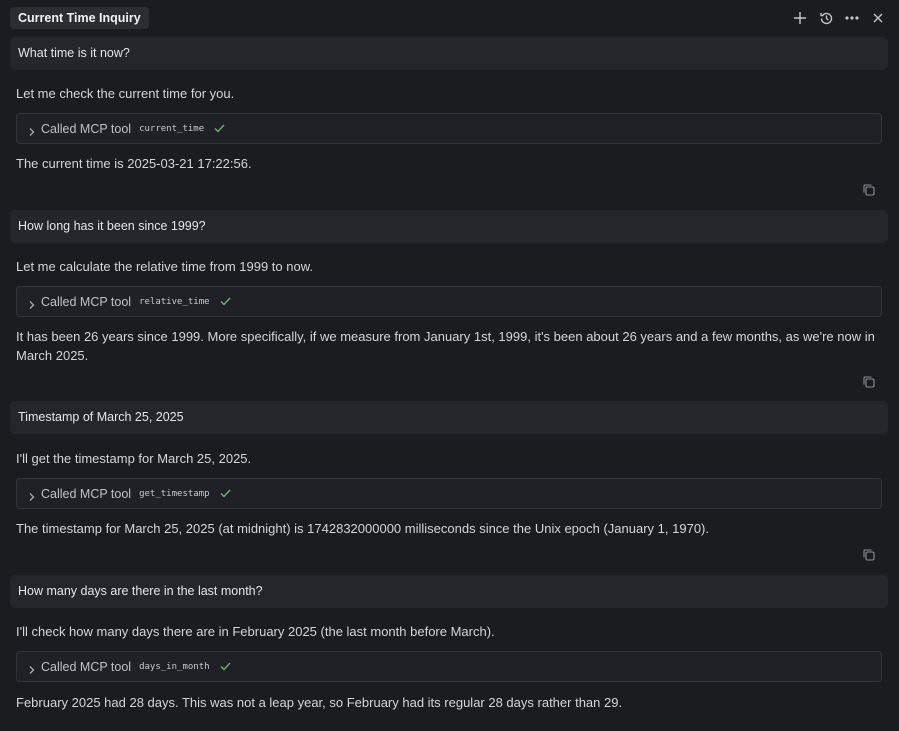 The height and width of the screenshot is (731, 899). I want to click on history-icon, so click(826, 18).